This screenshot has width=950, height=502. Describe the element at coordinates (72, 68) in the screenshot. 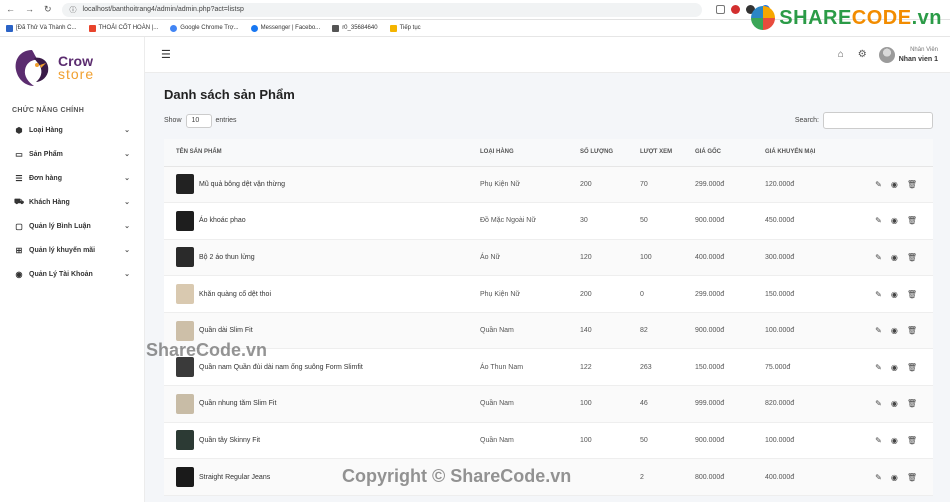

I see `store-logo: Crow store` at that location.